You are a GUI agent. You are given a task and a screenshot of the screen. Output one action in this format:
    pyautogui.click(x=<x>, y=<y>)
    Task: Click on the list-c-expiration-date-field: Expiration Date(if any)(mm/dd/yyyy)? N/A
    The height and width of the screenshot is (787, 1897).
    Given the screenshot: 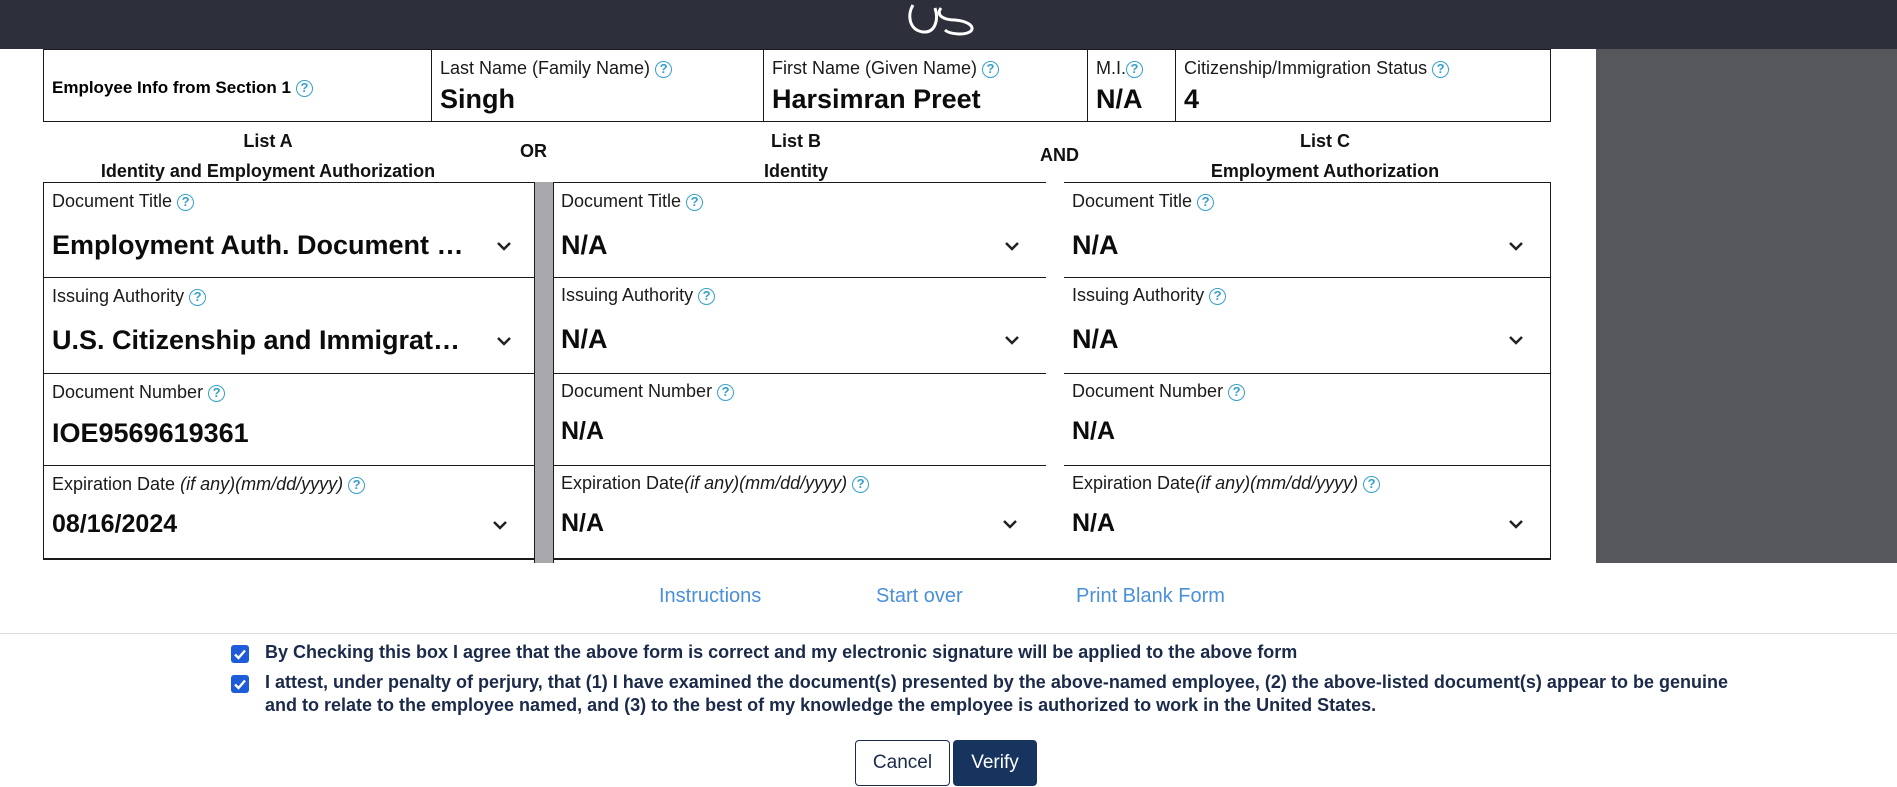 What is the action you would take?
    pyautogui.click(x=1307, y=512)
    